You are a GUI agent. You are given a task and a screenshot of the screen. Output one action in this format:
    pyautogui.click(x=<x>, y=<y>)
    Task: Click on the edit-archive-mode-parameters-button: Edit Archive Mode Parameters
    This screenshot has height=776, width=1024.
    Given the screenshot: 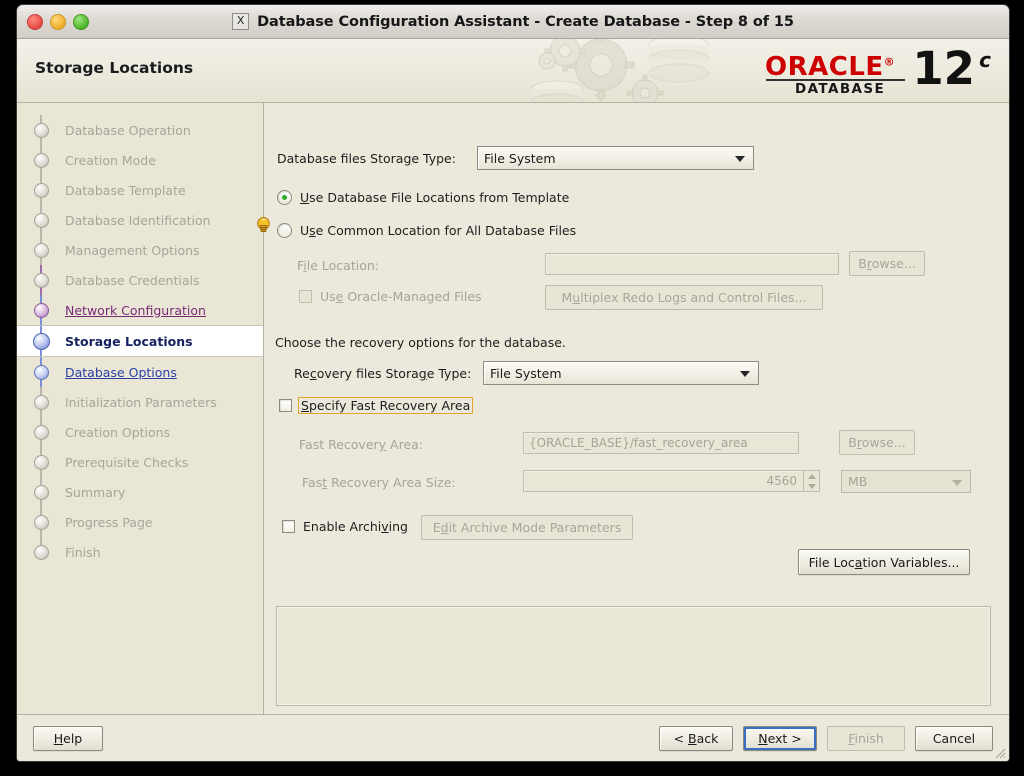 What is the action you would take?
    pyautogui.click(x=527, y=527)
    